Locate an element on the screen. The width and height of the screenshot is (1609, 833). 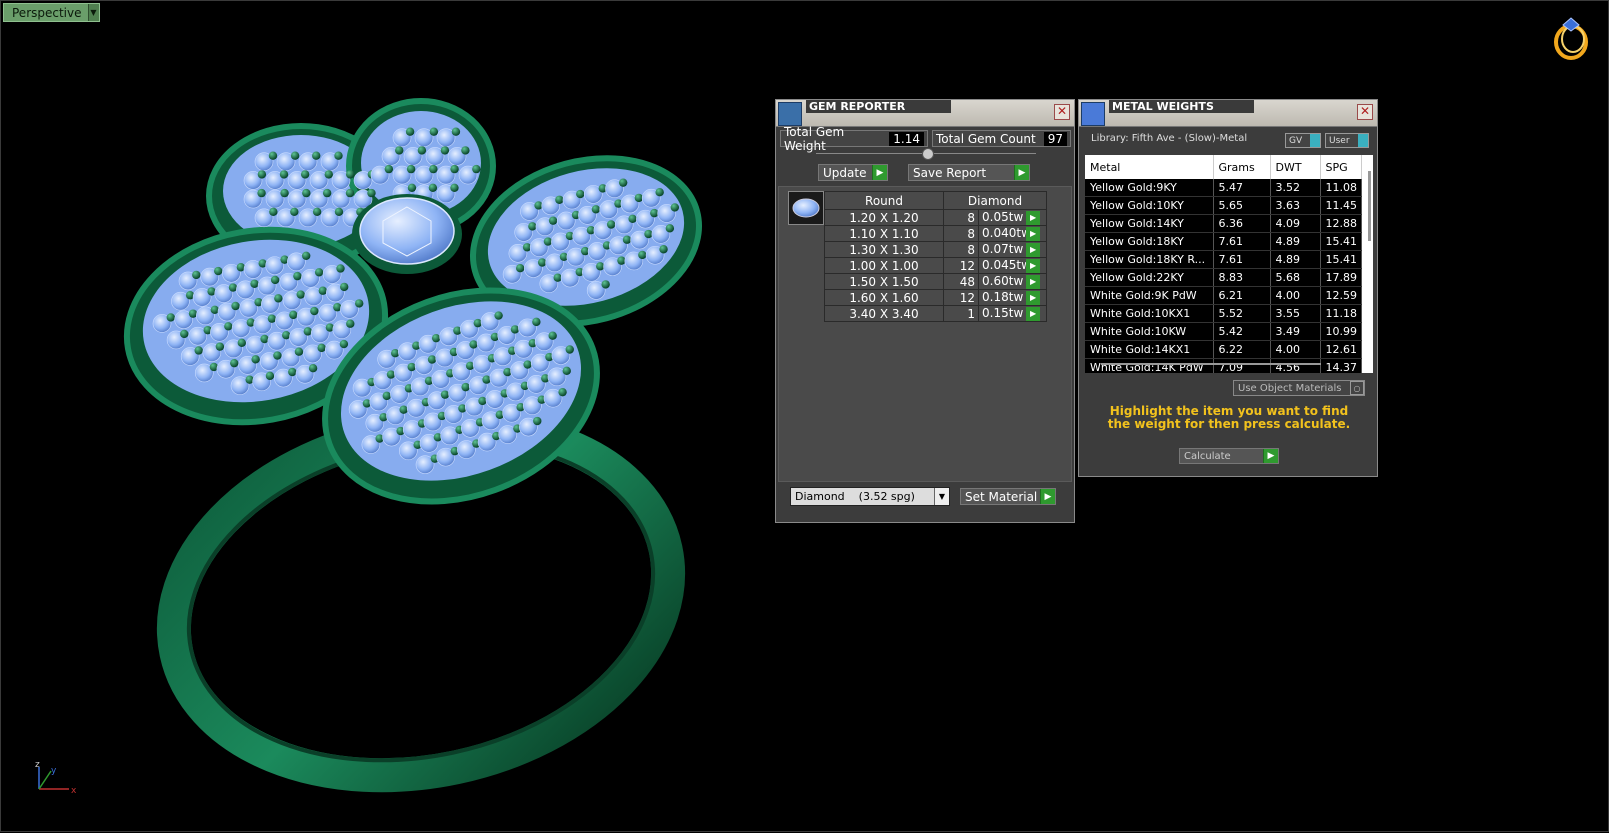
metal-row: Yellow Gold:9KY 5.47 3.52 11.08 is located at coordinates (1223, 188).